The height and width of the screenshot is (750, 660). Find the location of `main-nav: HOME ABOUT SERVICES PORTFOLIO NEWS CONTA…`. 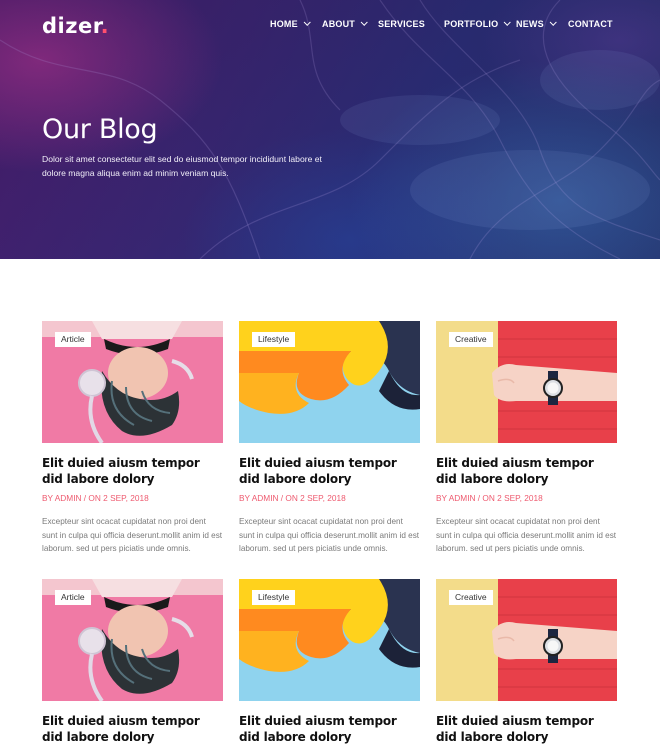

main-nav: HOME ABOUT SERVICES PORTFOLIO NEWS CONTA… is located at coordinates (330, 25).